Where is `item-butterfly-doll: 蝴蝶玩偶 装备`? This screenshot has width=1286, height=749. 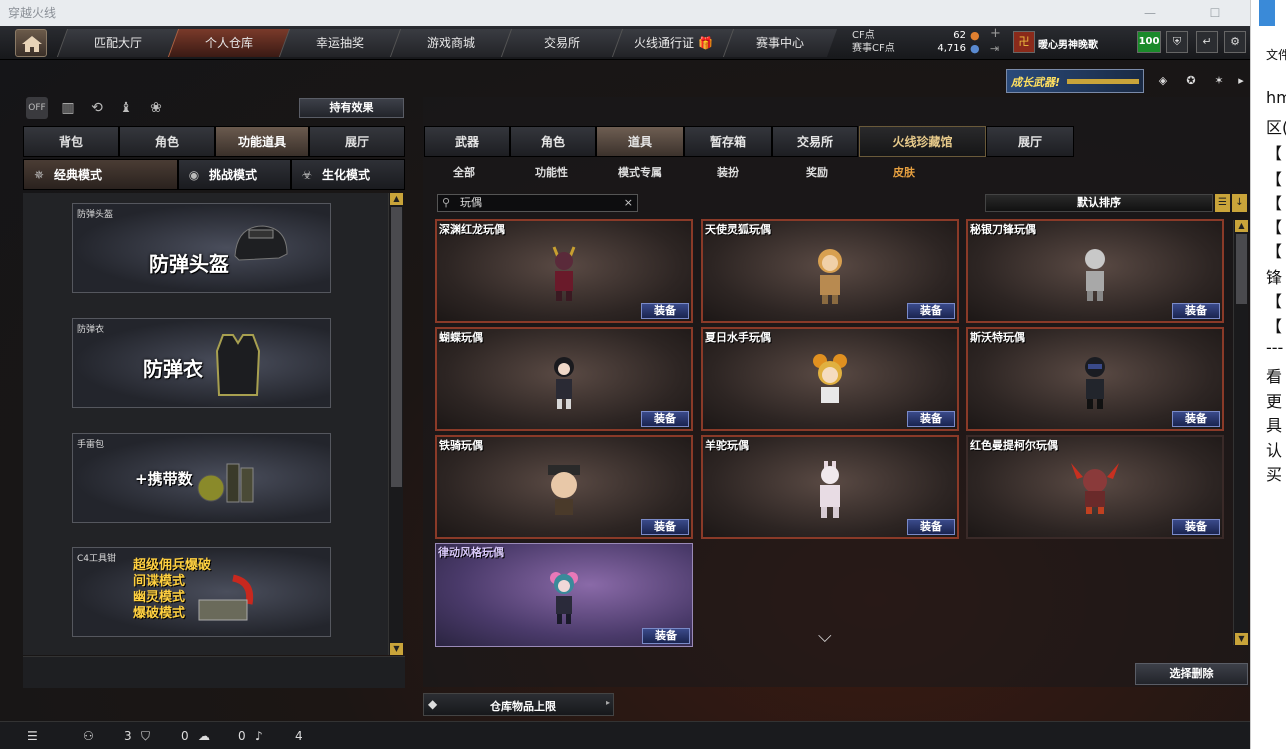
item-butterfly-doll: 蝴蝶玩偶 装备 is located at coordinates (564, 379).